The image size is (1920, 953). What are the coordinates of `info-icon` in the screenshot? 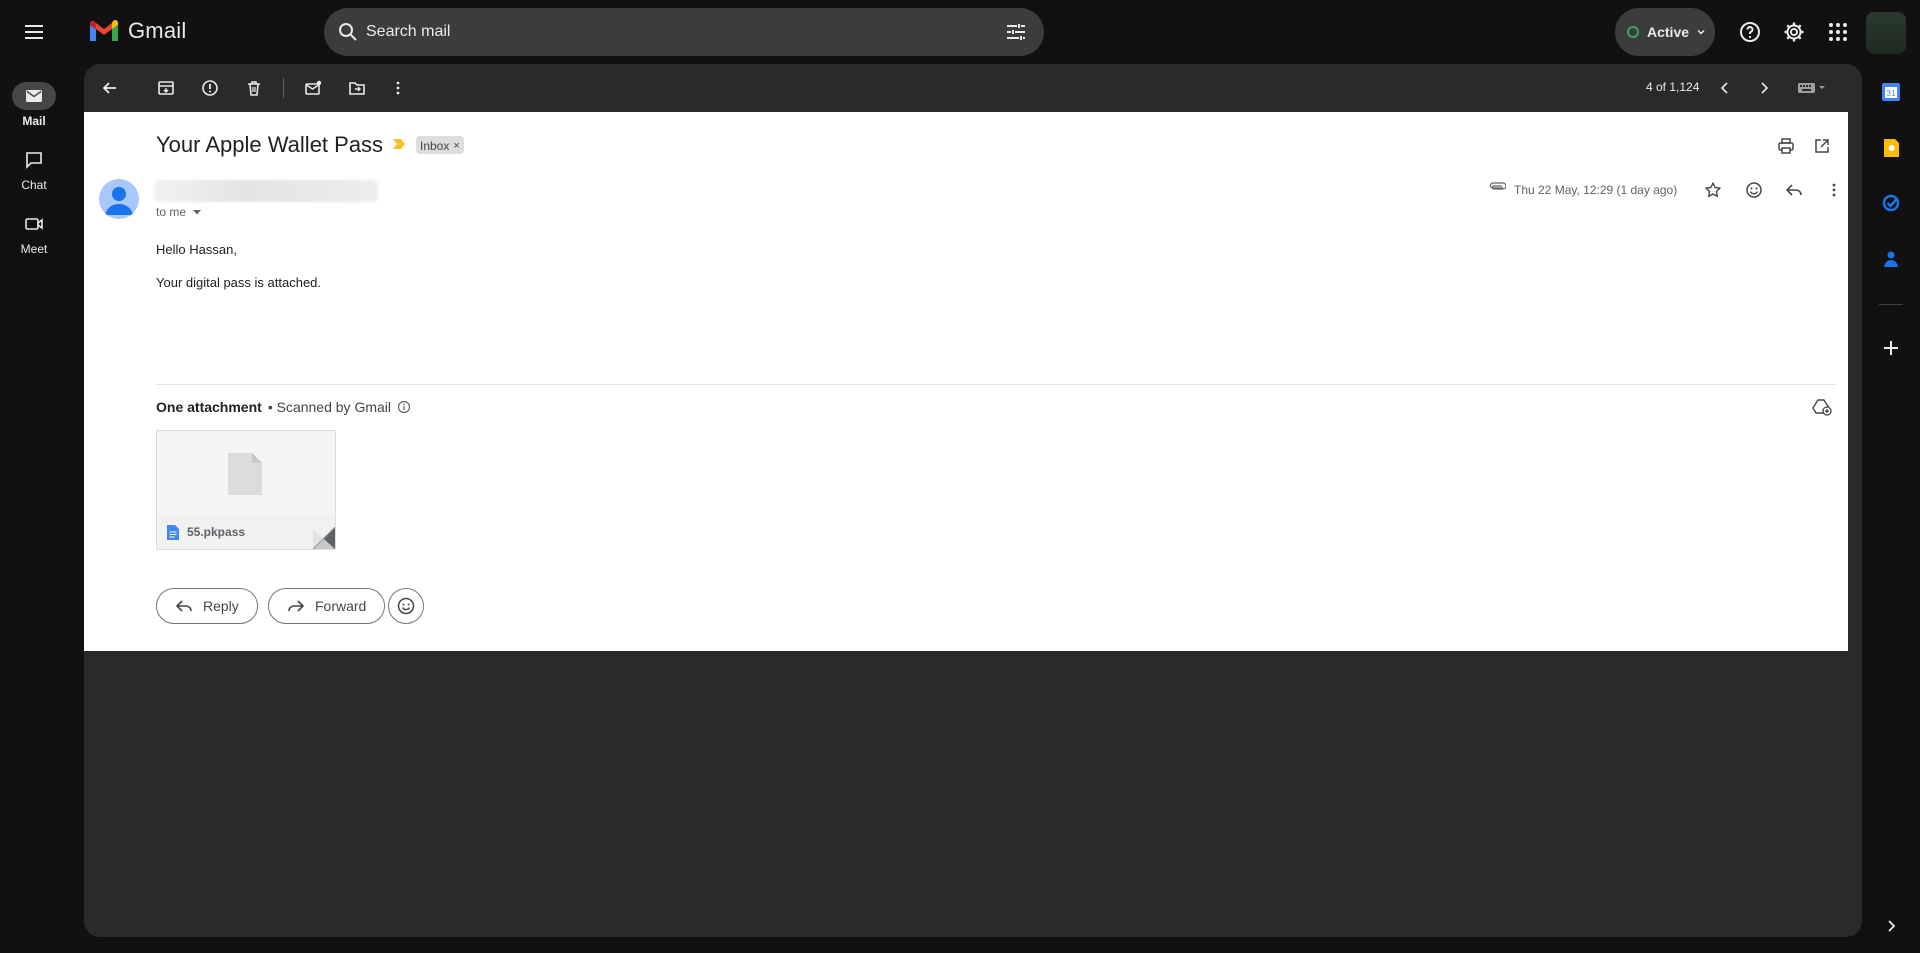 It's located at (404, 407).